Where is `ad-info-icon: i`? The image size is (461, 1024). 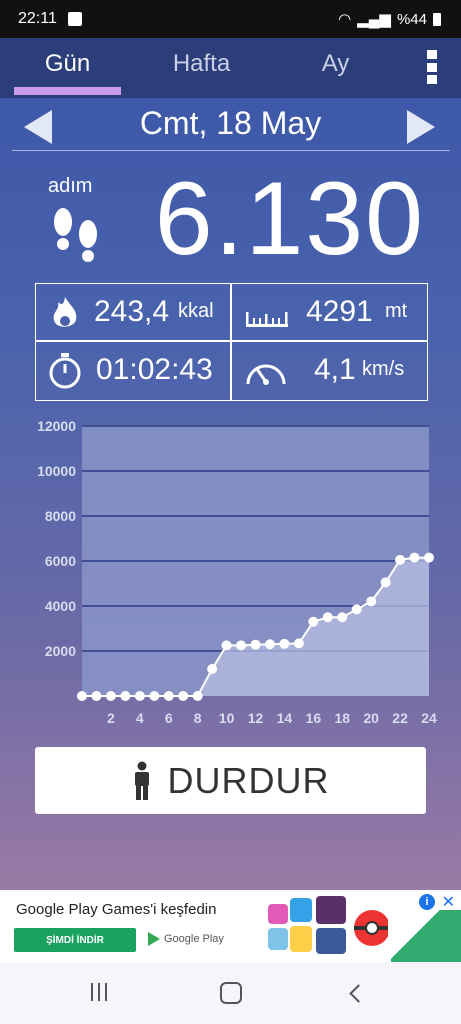
ad-info-icon: i is located at coordinates (427, 902).